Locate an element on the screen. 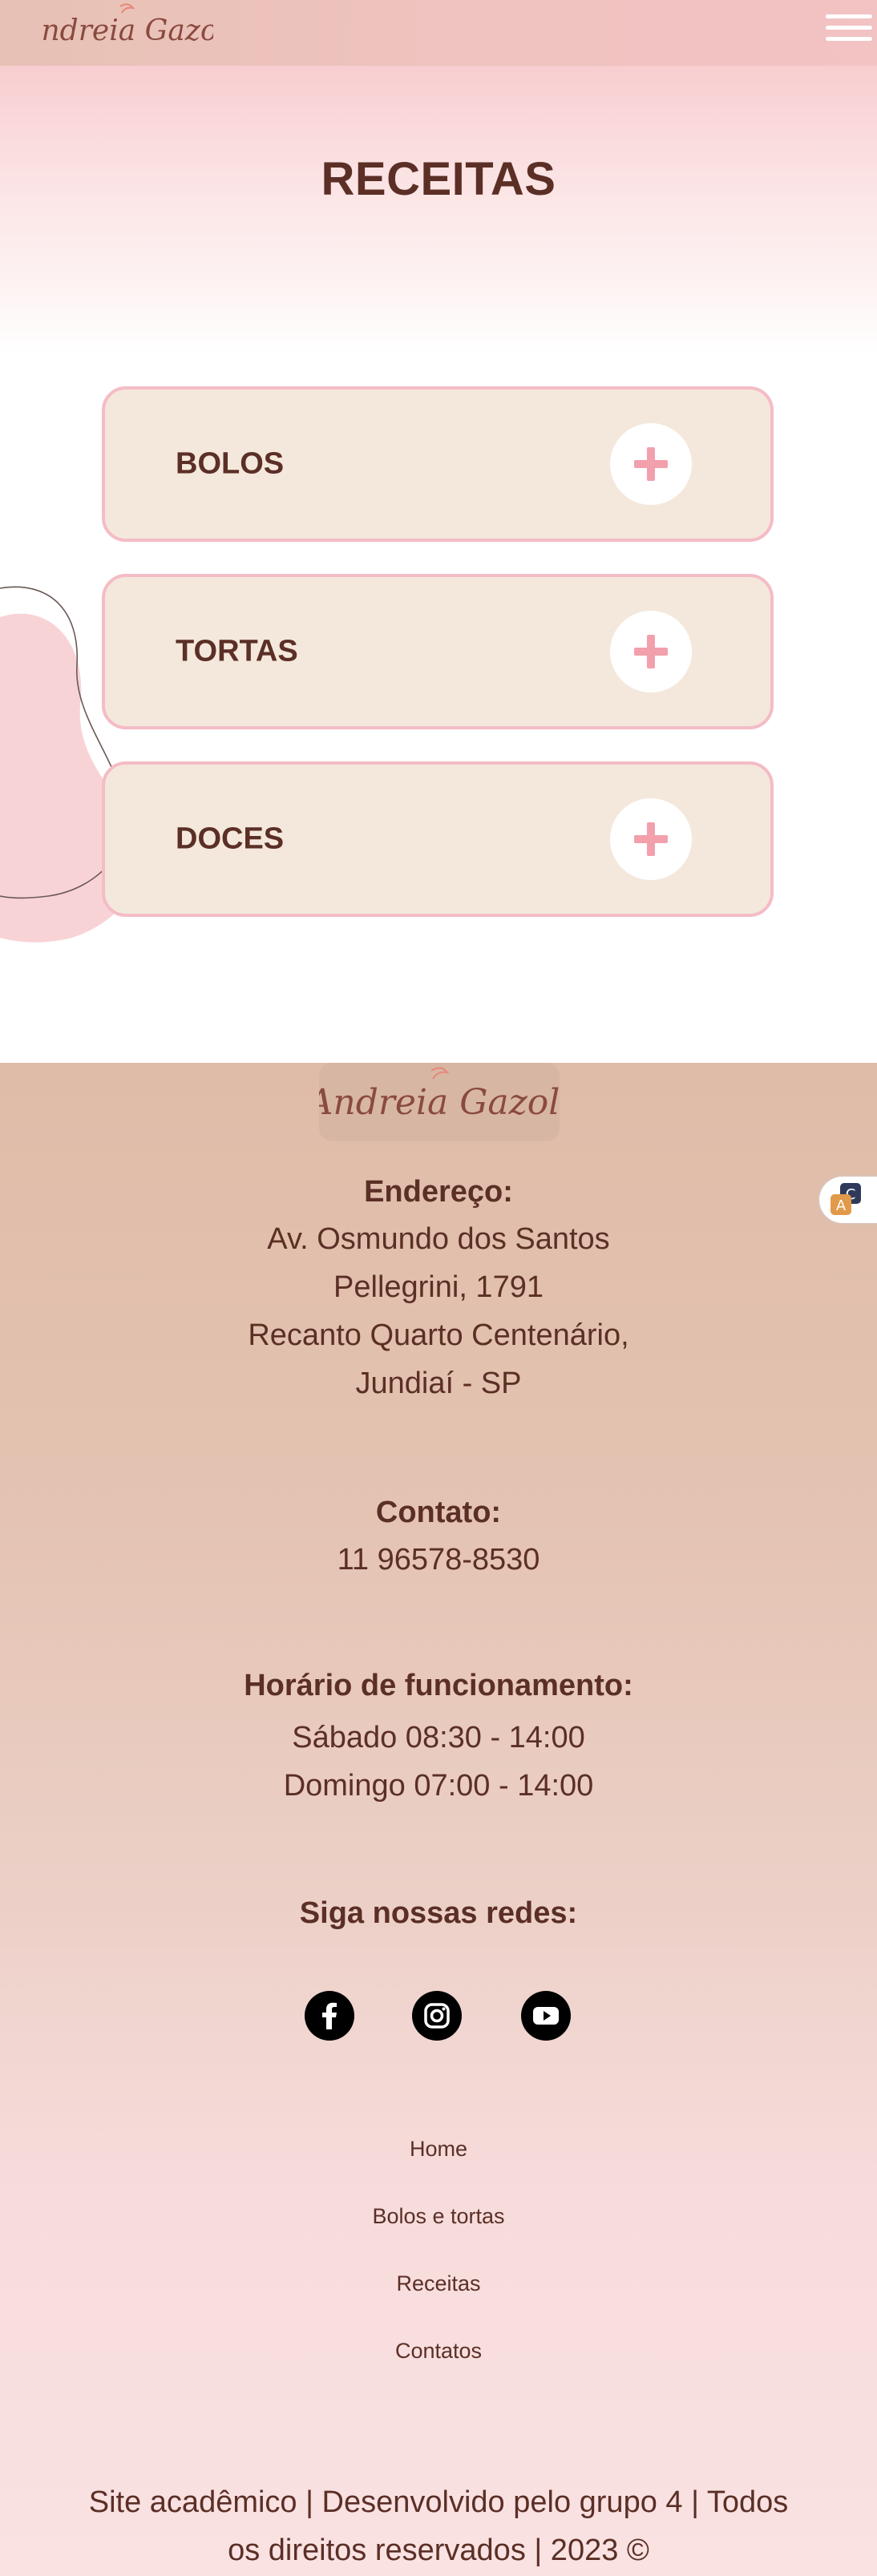 Image resolution: width=877 pixels, height=2576 pixels. page-title: RECEITAS is located at coordinates (438, 179).